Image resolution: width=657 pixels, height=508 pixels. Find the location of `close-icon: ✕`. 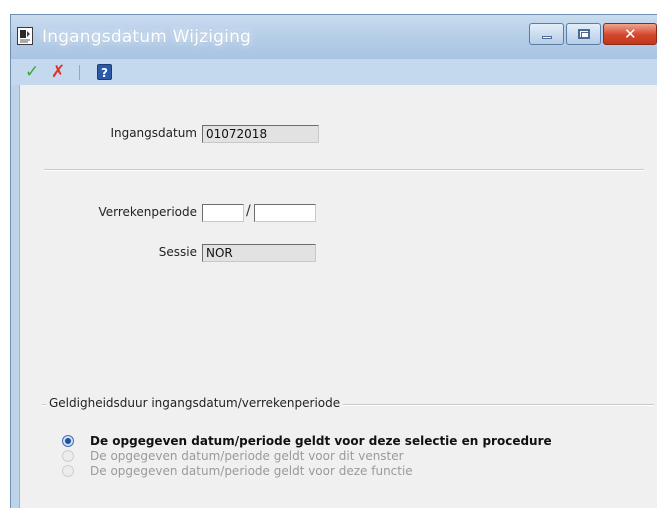

close-icon: ✕ is located at coordinates (630, 34).